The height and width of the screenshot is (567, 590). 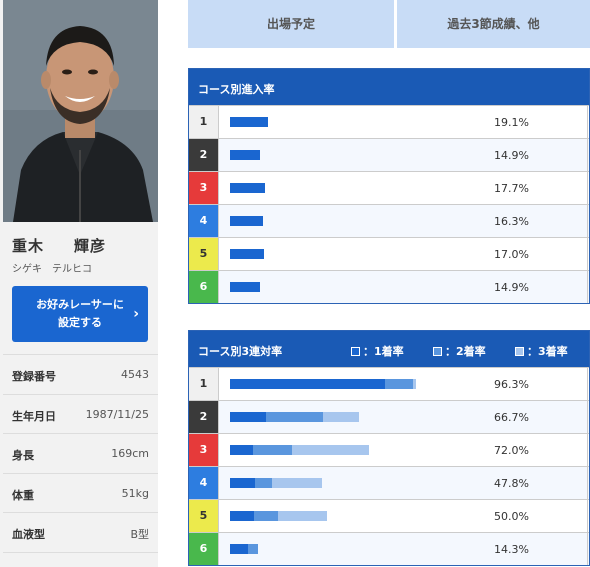 What do you see at coordinates (80, 374) in the screenshot?
I see `profile-row: 登録番号 4543` at bounding box center [80, 374].